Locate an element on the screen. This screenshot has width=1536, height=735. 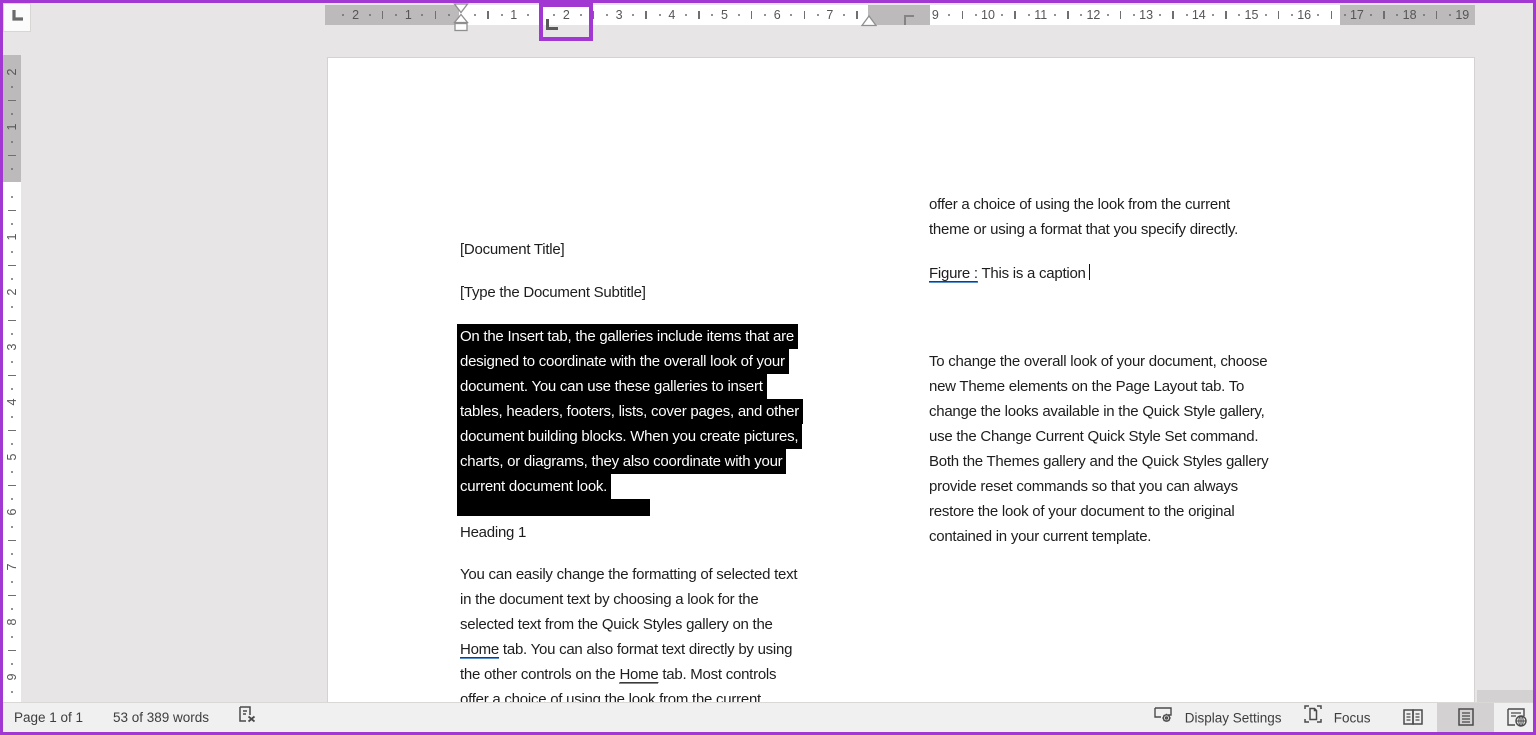
text-run: the other controls on the is located at coordinates (540, 674).